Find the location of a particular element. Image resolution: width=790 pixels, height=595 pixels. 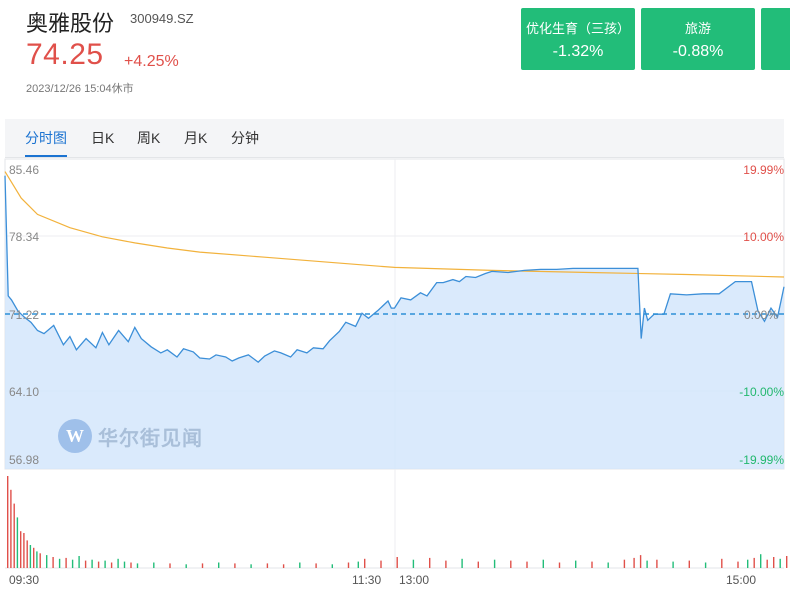

x-tick: 13:00 is located at coordinates (414, 580).